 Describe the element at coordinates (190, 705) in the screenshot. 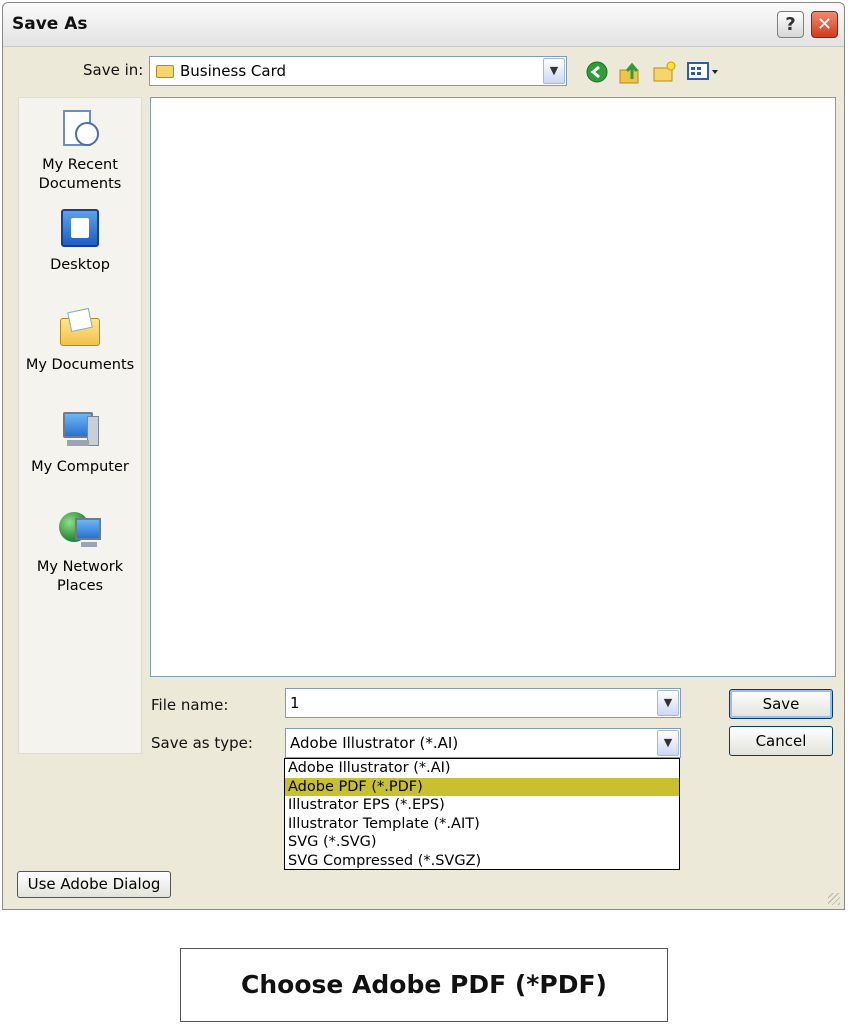

I see `file-name-label: File name:` at that location.